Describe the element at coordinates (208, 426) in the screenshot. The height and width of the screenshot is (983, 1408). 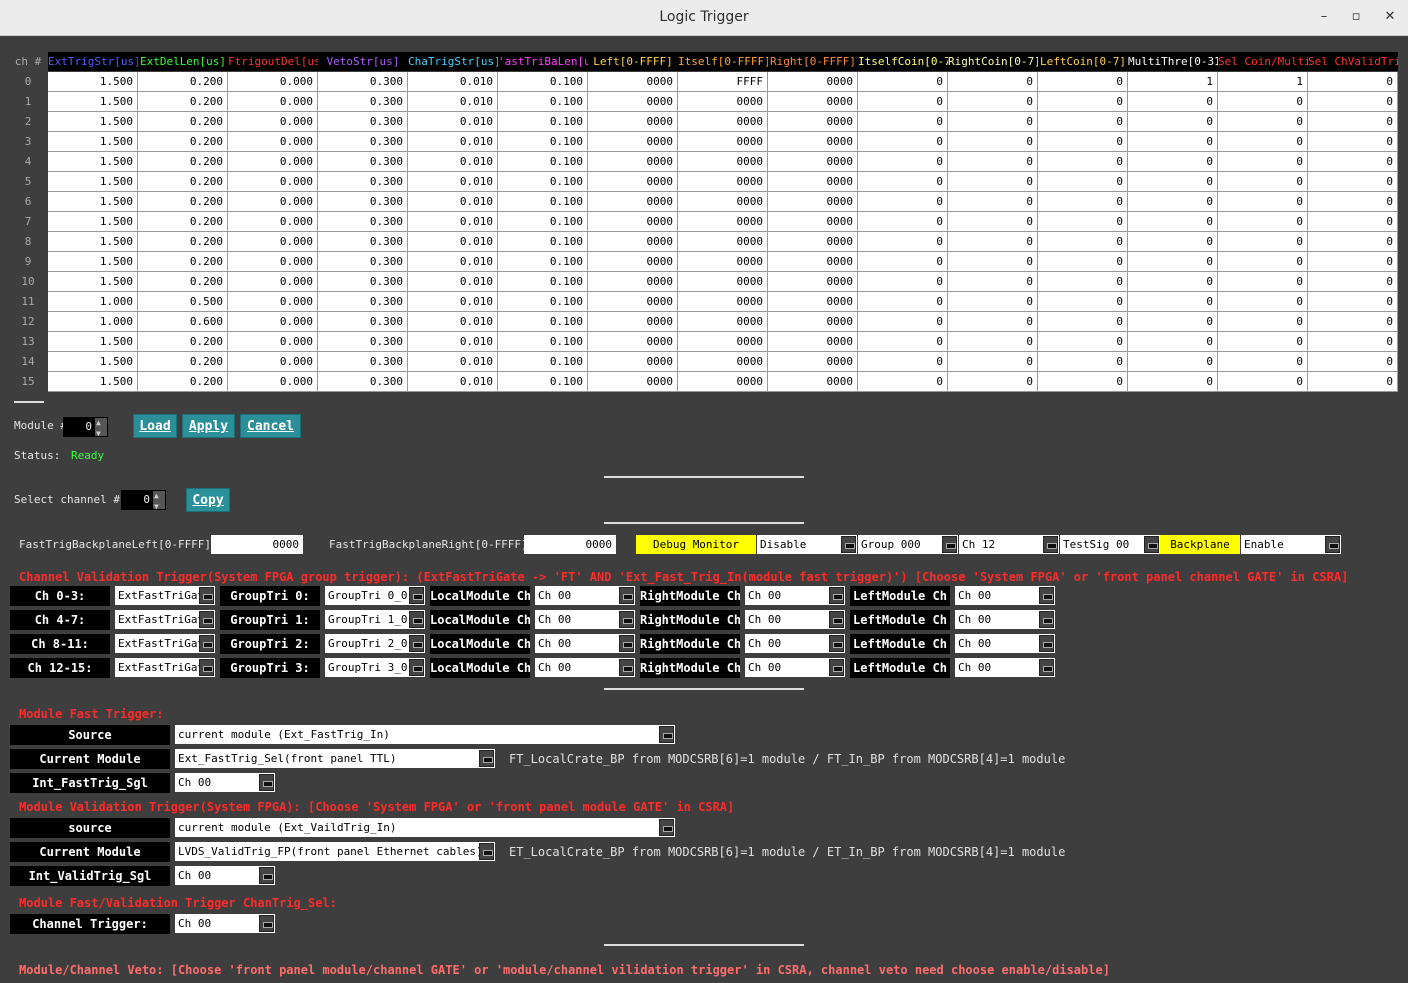
I see `apply-button: Apply` at that location.